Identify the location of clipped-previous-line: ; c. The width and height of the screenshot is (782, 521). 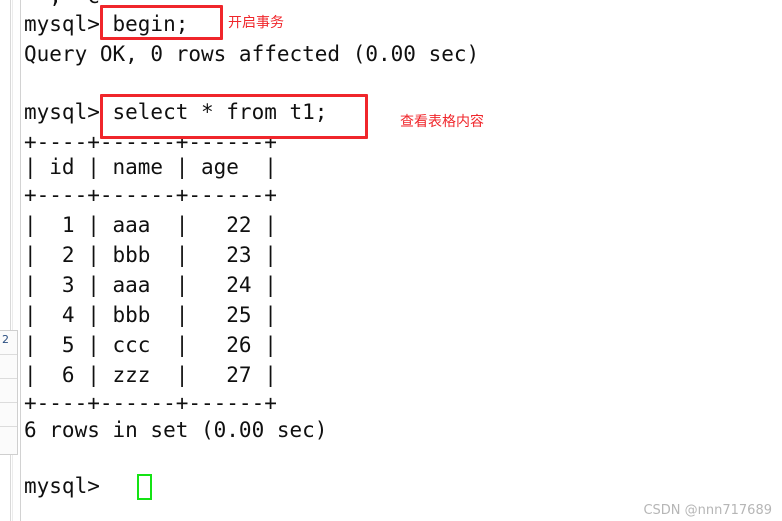
(62, 4).